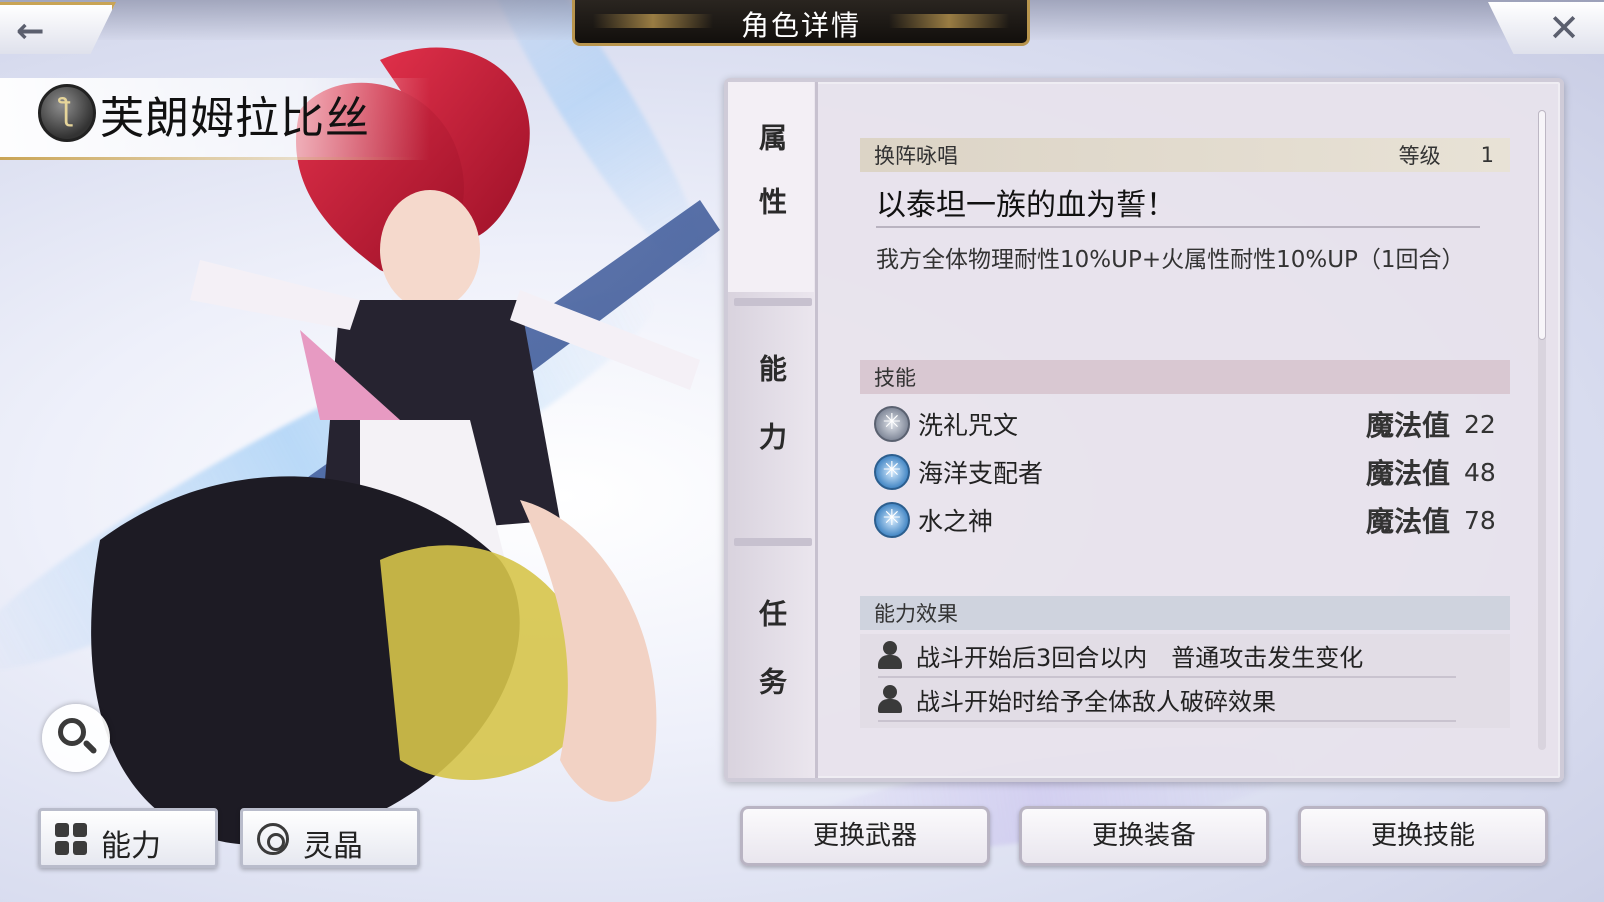 This screenshot has height=902, width=1604. I want to click on chant-header-label: 换阵咏唱, so click(916, 156).